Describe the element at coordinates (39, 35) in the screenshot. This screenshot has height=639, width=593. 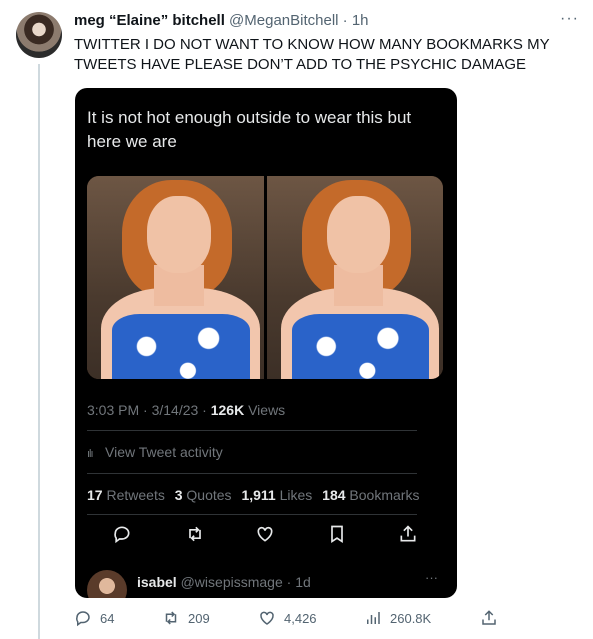
I see `author-avatar` at that location.